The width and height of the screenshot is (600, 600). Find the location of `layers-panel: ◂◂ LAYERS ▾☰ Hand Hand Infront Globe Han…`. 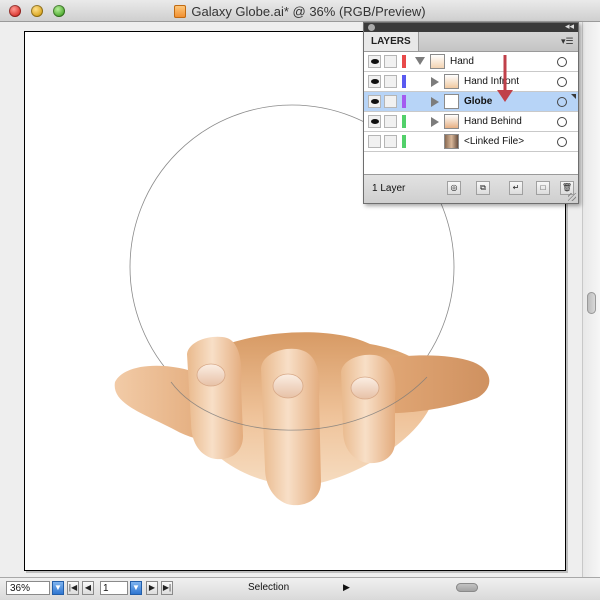

layers-panel: ◂◂ LAYERS ▾☰ Hand Hand Infront Globe Han… is located at coordinates (471, 112).